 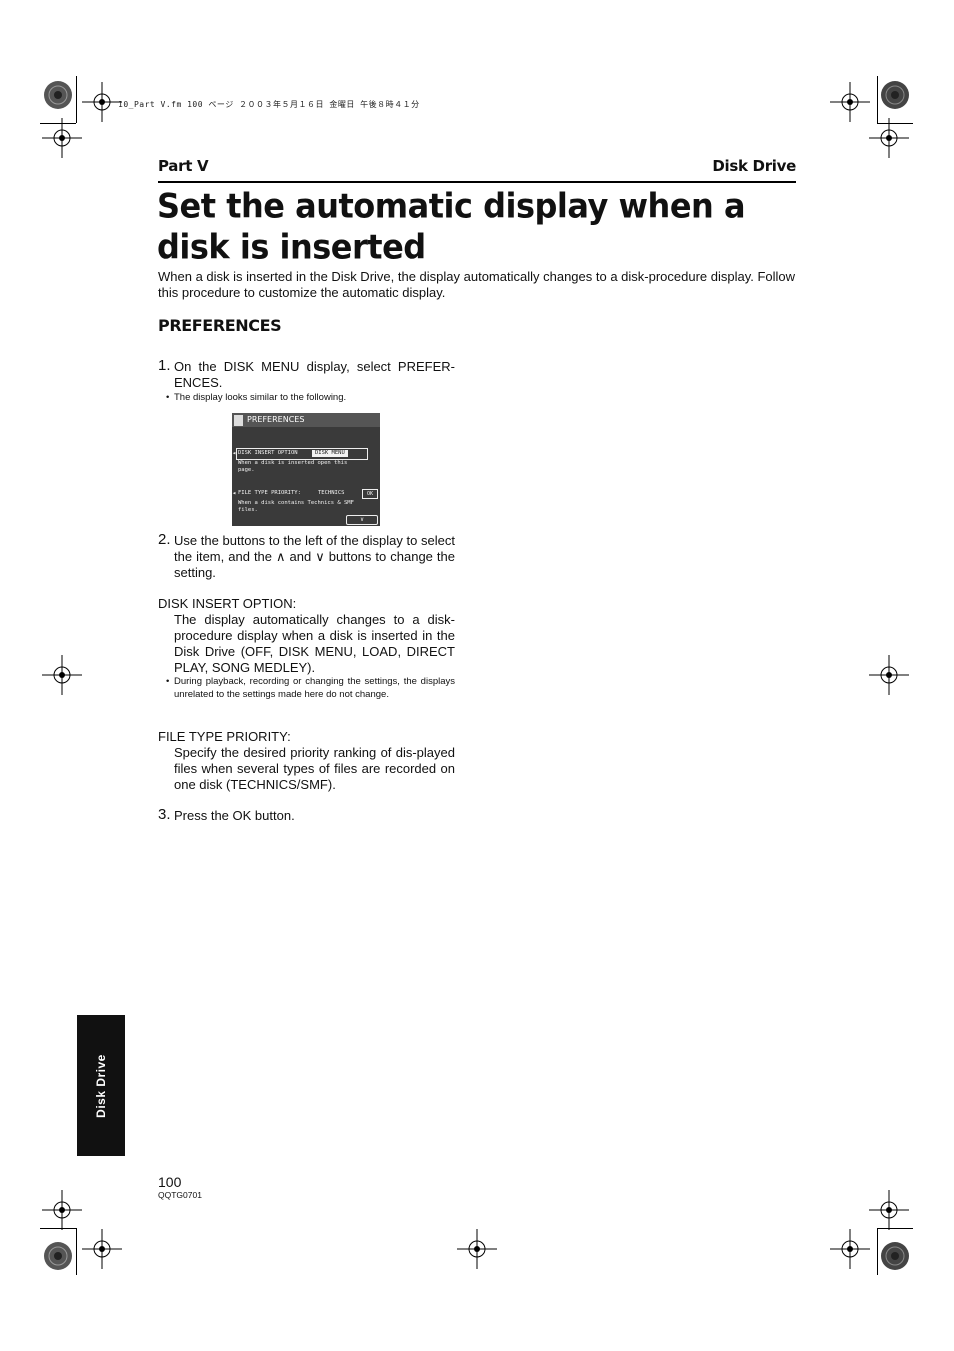 What do you see at coordinates (276, 419) in the screenshot?
I see `lcd-title: PREFERENCES` at bounding box center [276, 419].